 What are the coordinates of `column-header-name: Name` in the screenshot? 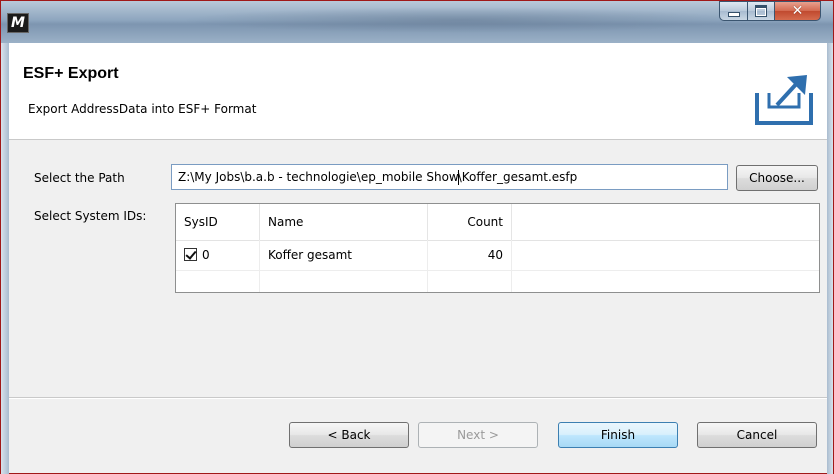 It's located at (344, 222).